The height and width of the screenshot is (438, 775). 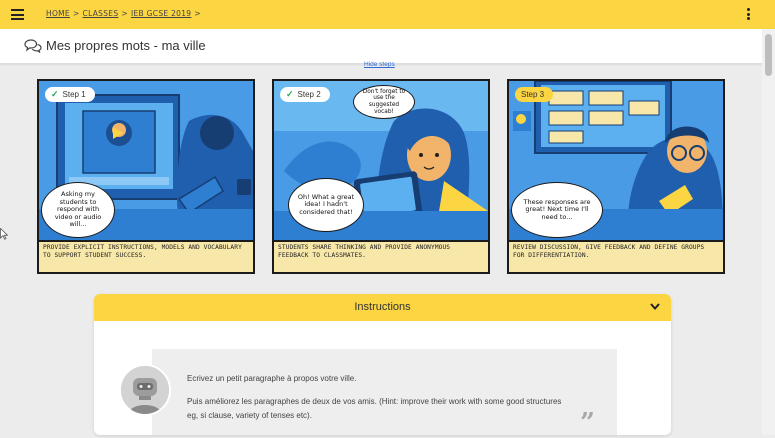 I want to click on breadcrumb-classes: CLASSES, so click(x=101, y=13).